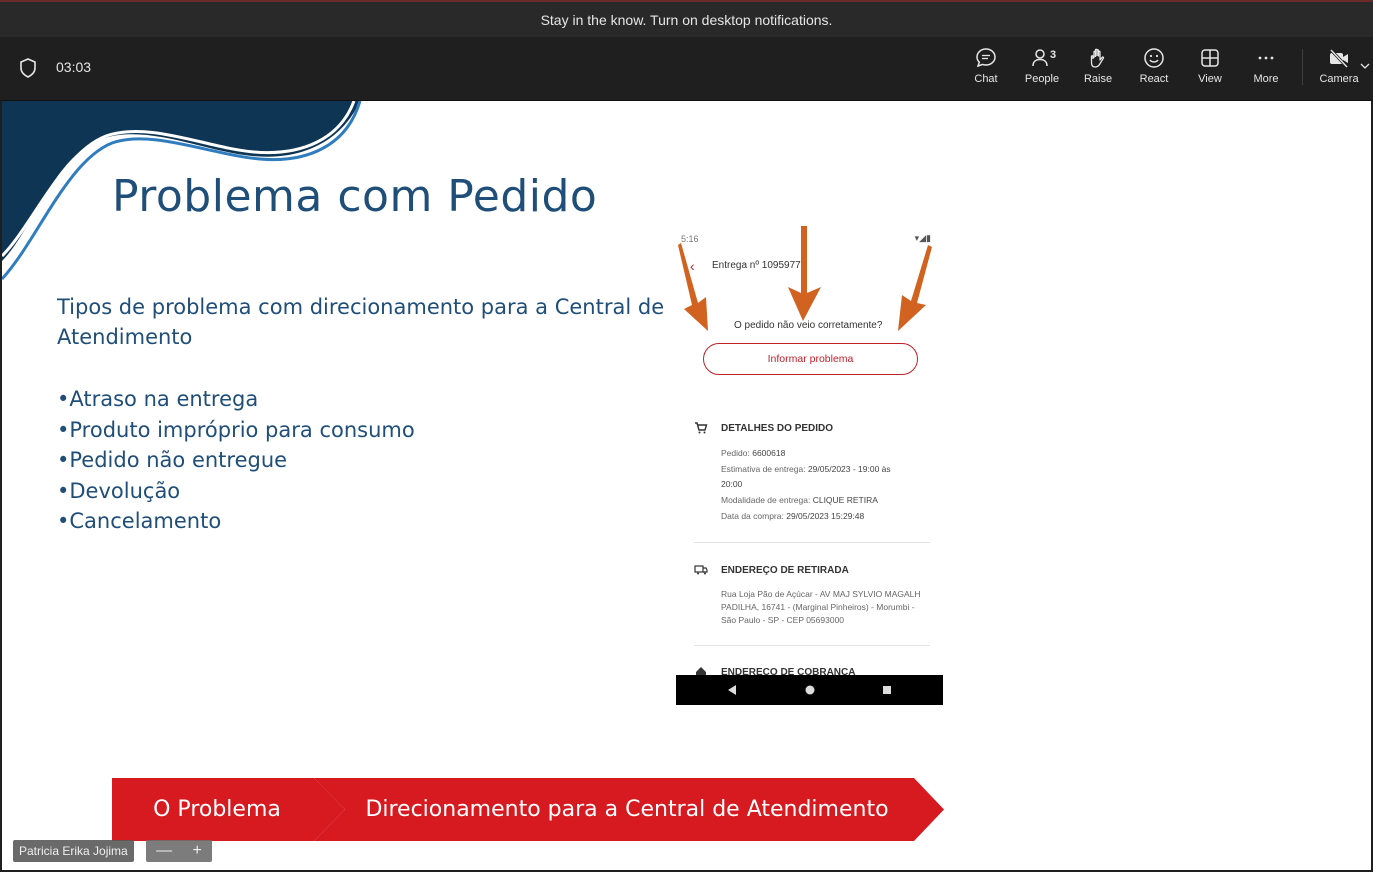 Image resolution: width=1373 pixels, height=872 pixels. What do you see at coordinates (753, 453) in the screenshot?
I see `order-number: Pedido: 6600618` at bounding box center [753, 453].